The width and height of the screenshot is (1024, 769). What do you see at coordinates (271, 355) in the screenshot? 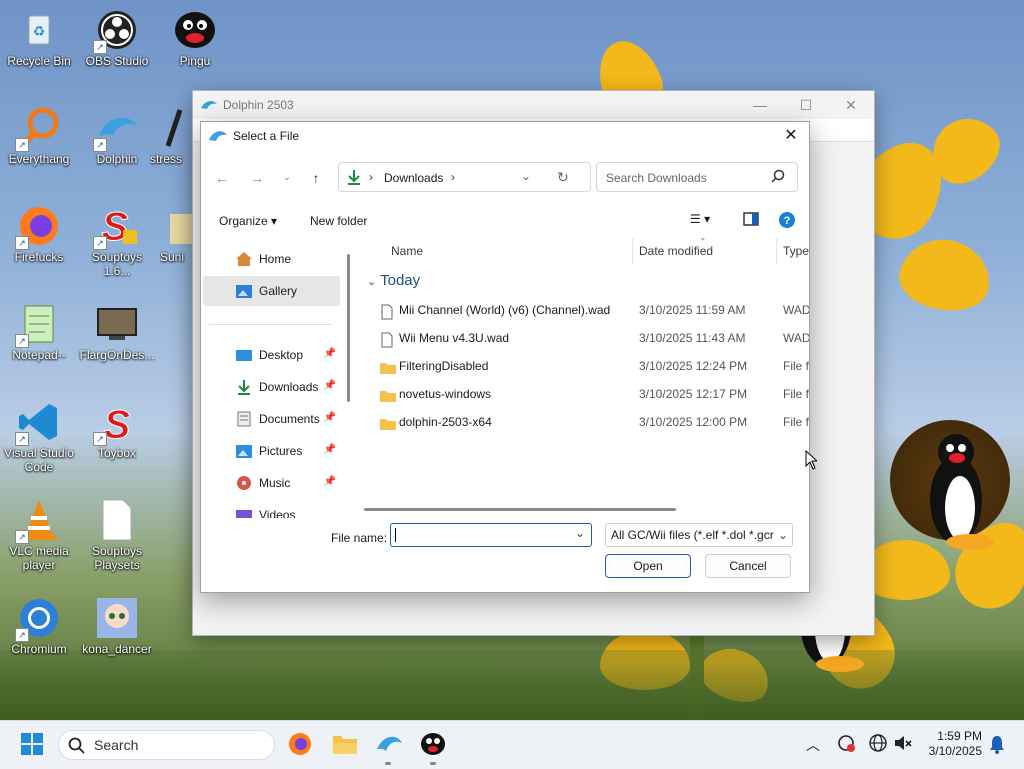
I see `sidebar-item-desktop: Desktop 📌` at bounding box center [271, 355].